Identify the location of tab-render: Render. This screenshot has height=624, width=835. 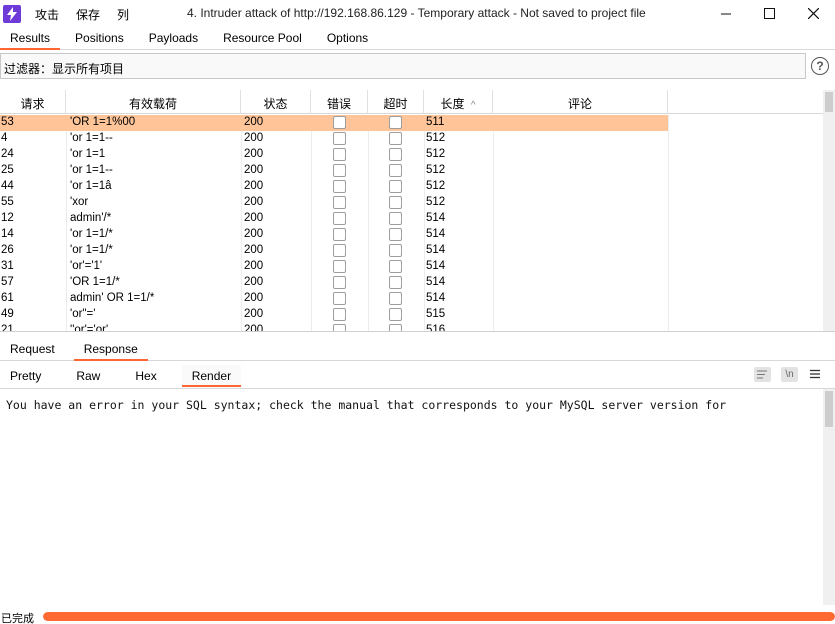
(211, 376).